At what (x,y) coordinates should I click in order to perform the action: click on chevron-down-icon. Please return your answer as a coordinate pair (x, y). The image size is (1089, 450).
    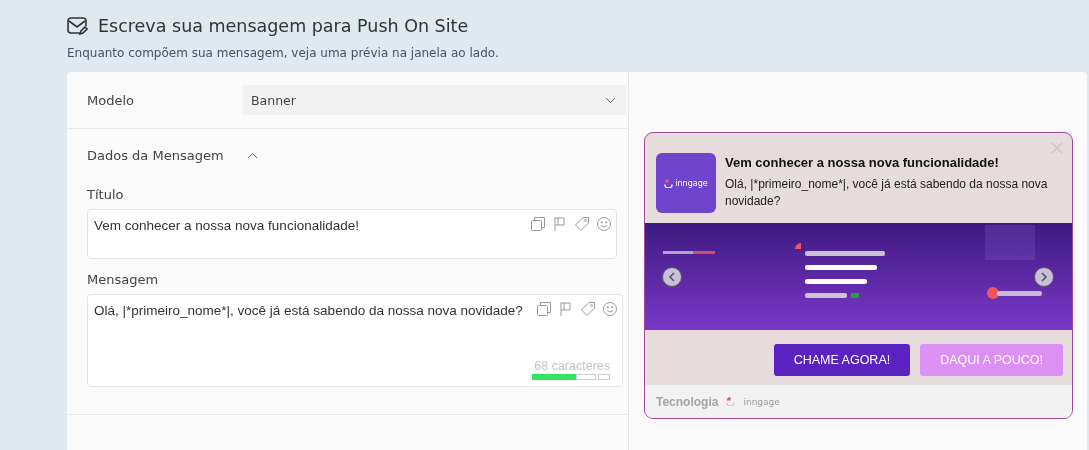
    Looking at the image, I should click on (610, 100).